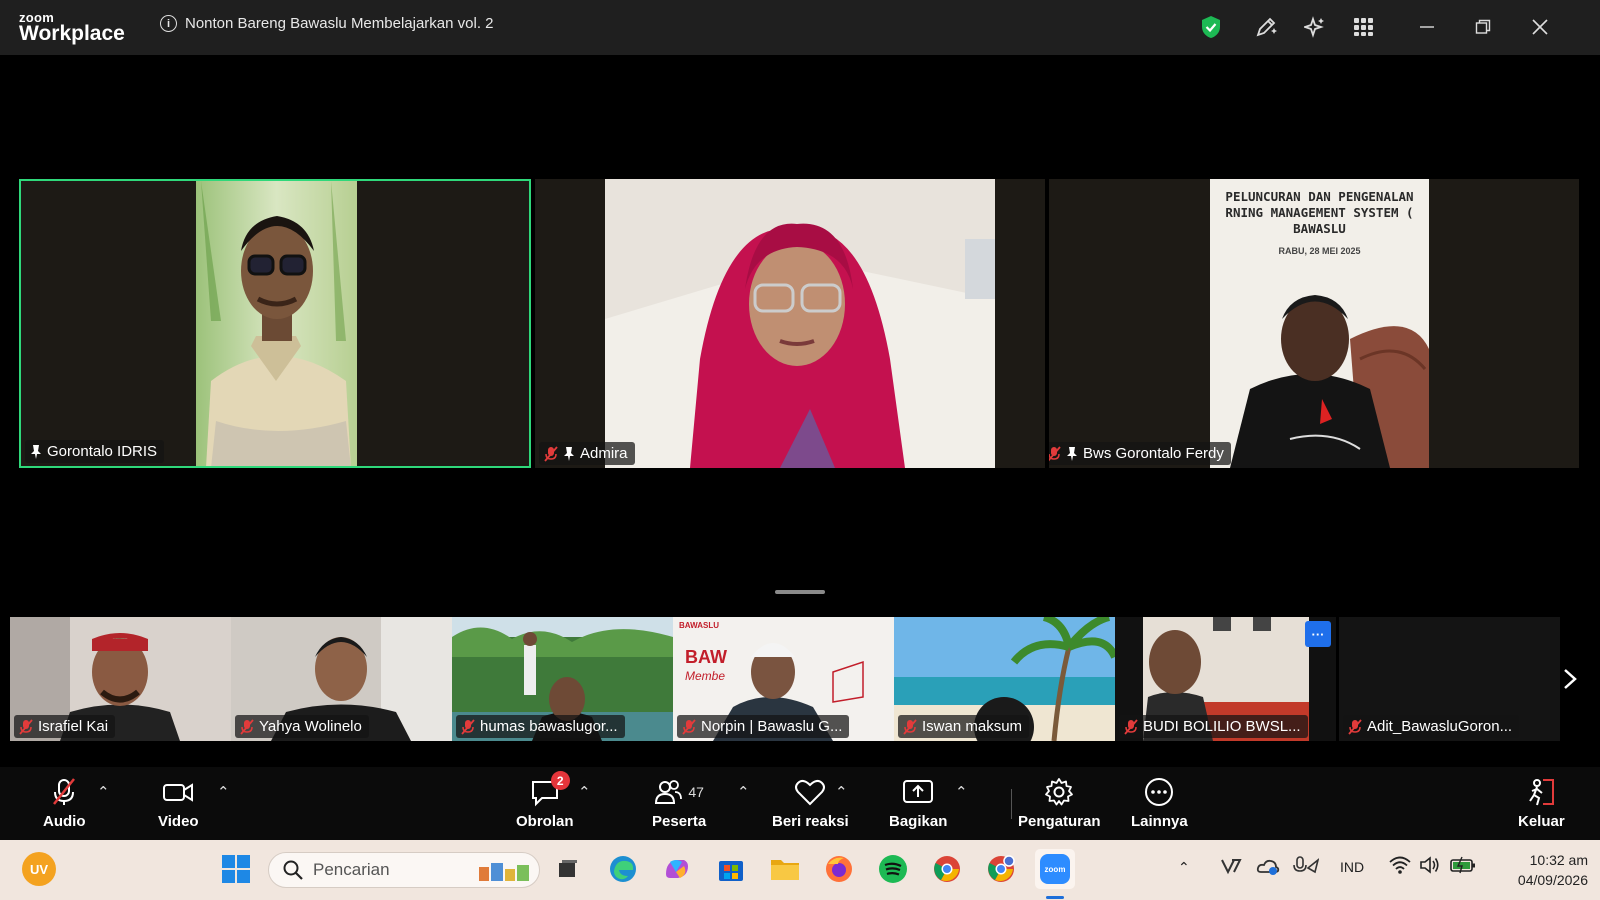 The image size is (1600, 900). I want to click on active-app-indicator, so click(1055, 897).